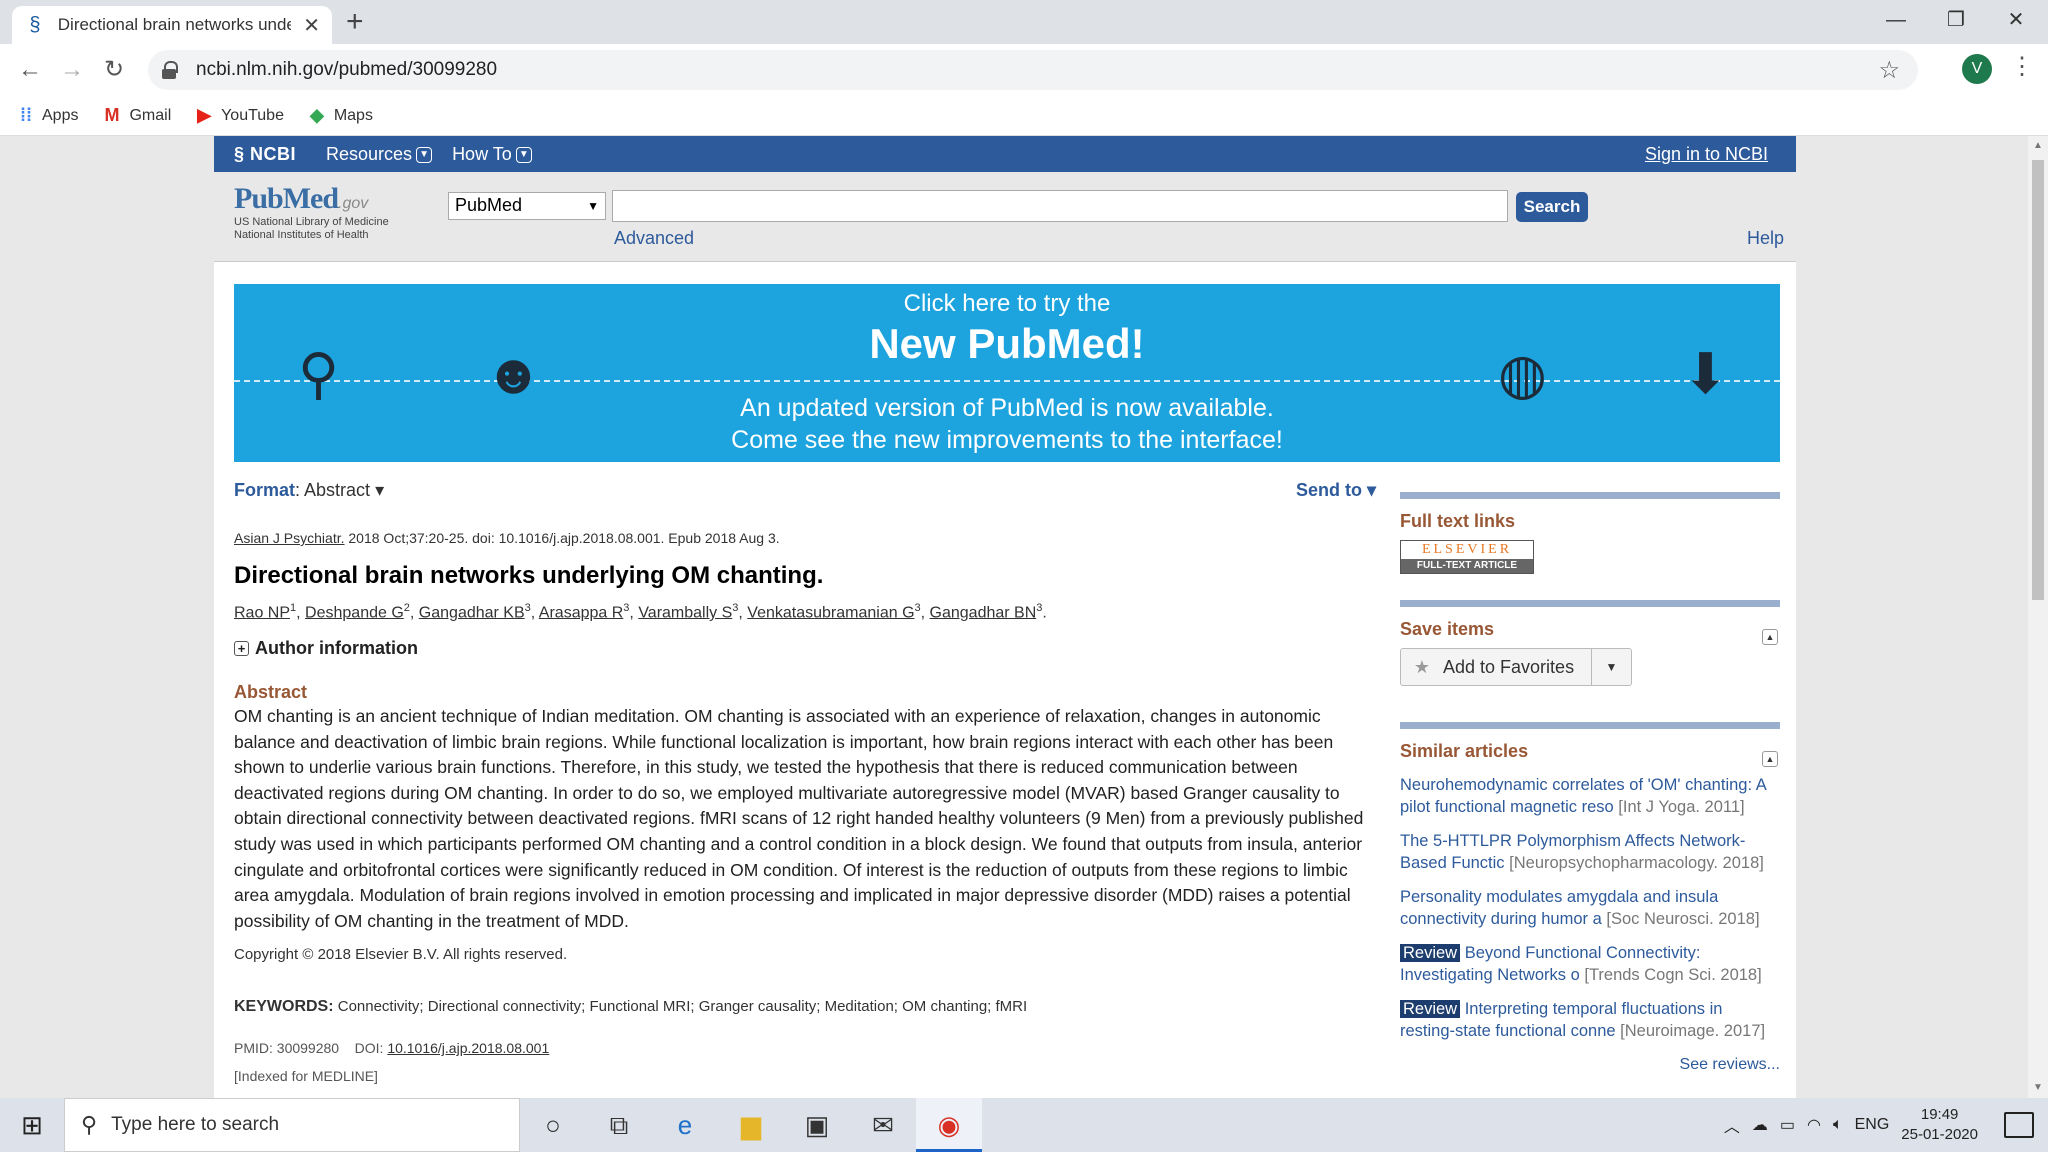 Image resolution: width=2048 pixels, height=1152 pixels. What do you see at coordinates (685, 612) in the screenshot?
I see `author-link: Varambally S` at bounding box center [685, 612].